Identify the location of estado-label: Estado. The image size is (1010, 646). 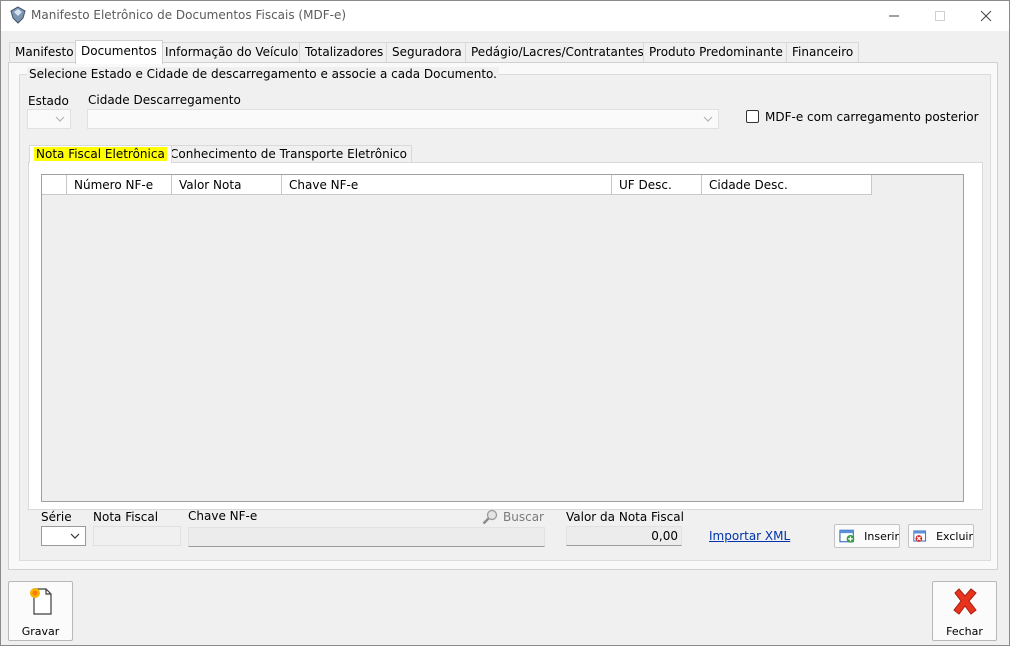
(48, 101).